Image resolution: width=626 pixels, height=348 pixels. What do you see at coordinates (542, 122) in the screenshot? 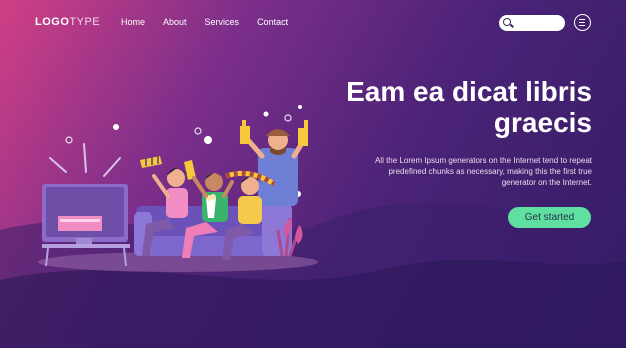
I see `hero-title-line2: graecis` at bounding box center [542, 122].